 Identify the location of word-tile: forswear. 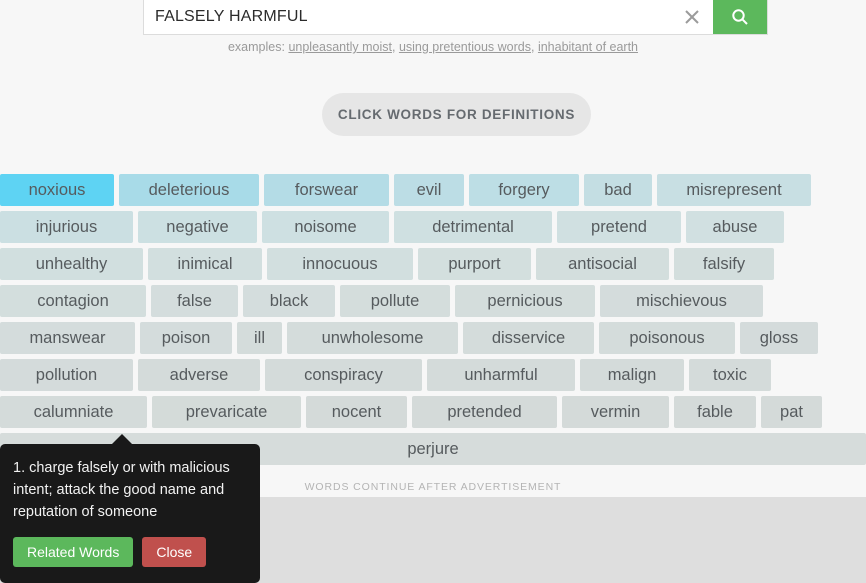
(326, 190).